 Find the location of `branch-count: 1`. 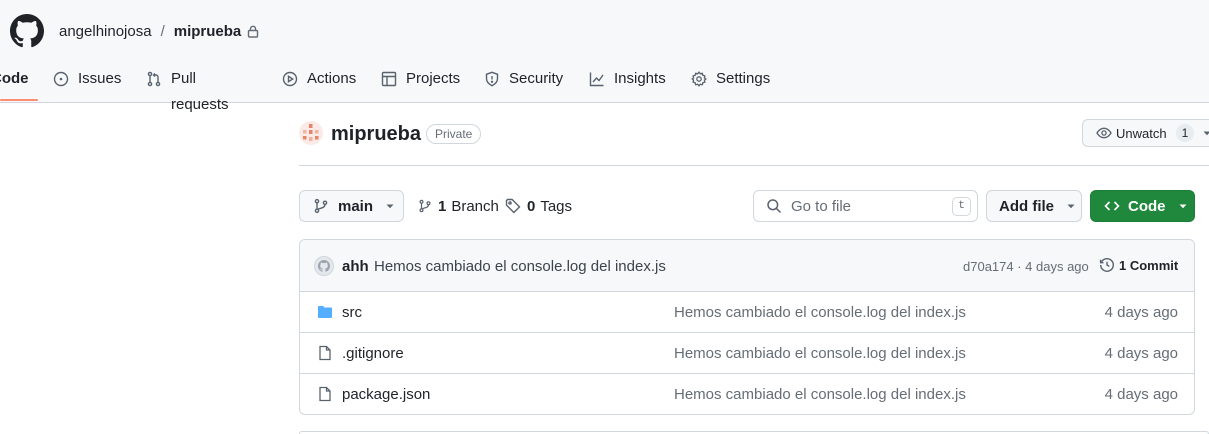

branch-count: 1 is located at coordinates (442, 206).